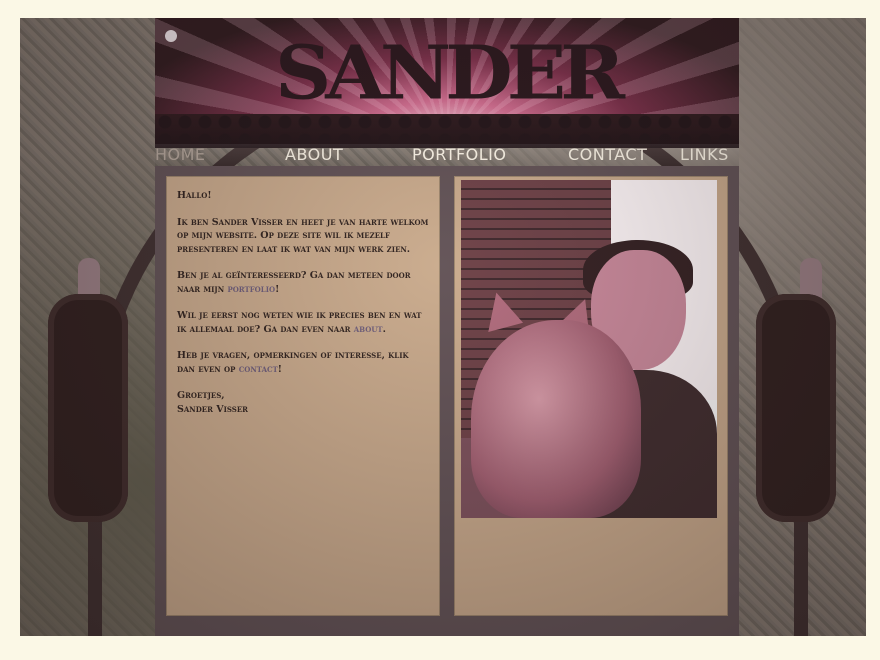  Describe the element at coordinates (459, 154) in the screenshot. I see `nav-portfolio: PORTFOLIO` at that location.